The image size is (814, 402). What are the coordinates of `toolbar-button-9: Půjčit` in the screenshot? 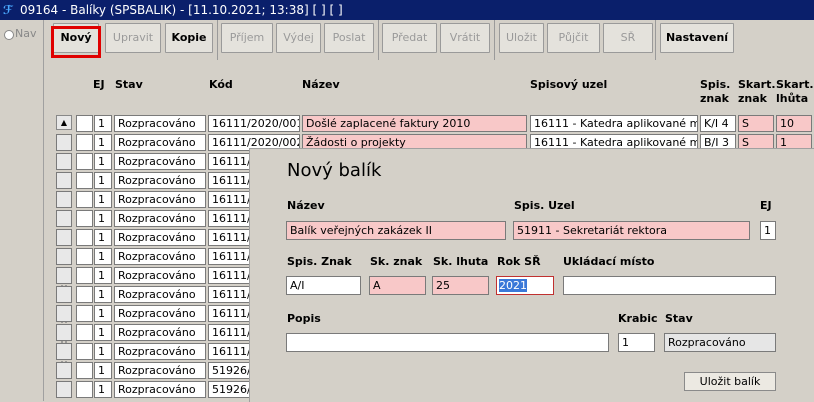 It's located at (573, 38).